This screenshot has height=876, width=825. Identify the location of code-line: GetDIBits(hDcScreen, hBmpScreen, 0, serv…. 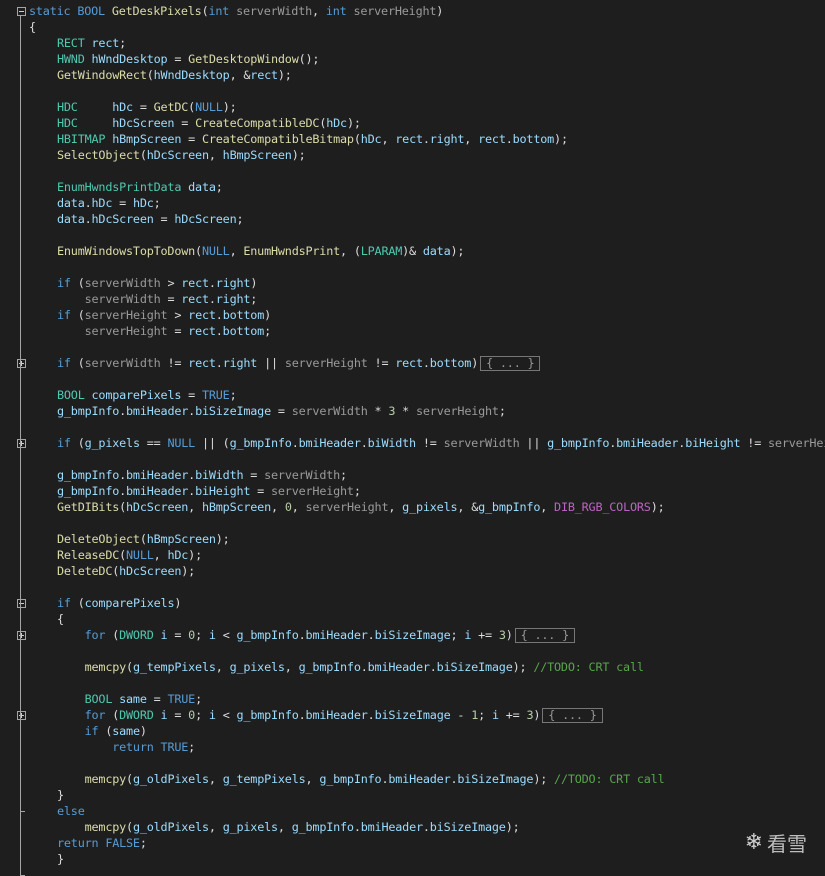
(412, 507).